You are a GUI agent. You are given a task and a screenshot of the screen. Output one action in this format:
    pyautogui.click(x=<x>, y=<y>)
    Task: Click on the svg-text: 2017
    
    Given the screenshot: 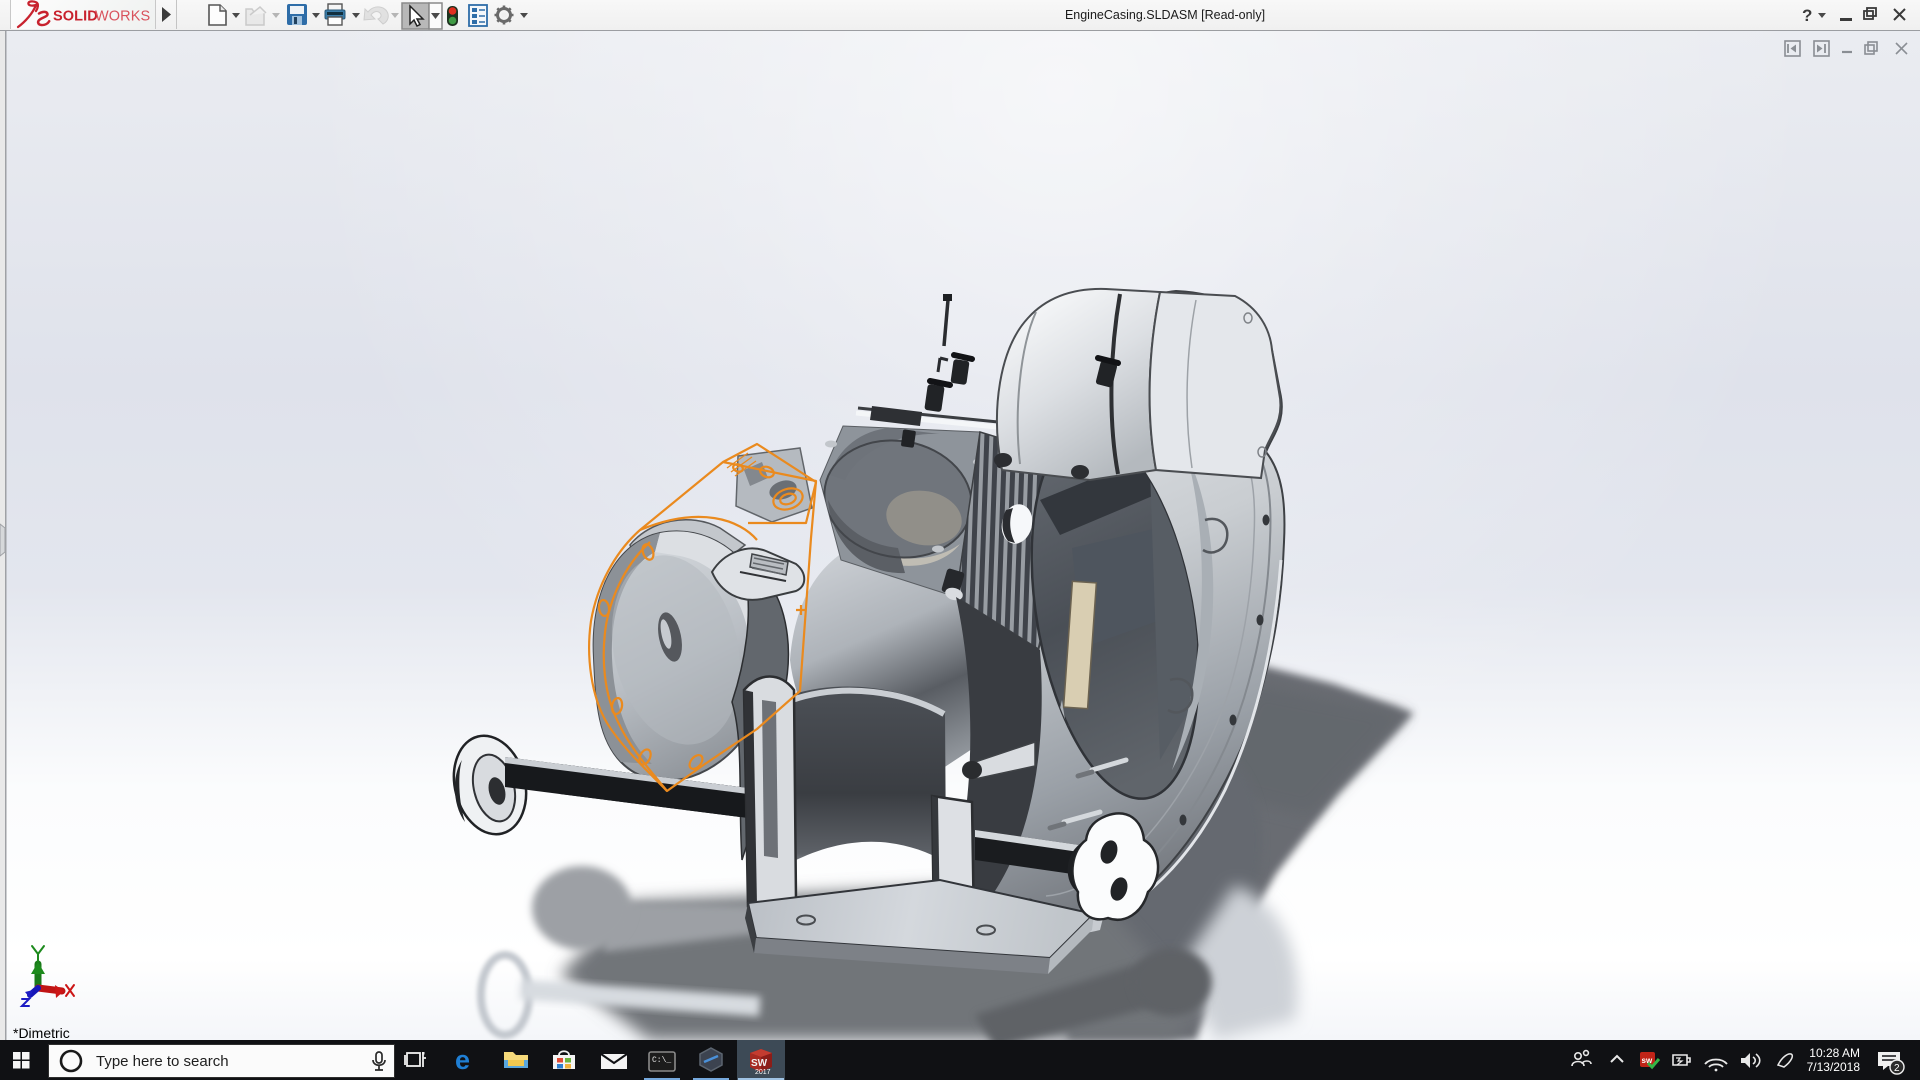 What is the action you would take?
    pyautogui.click(x=763, y=1072)
    